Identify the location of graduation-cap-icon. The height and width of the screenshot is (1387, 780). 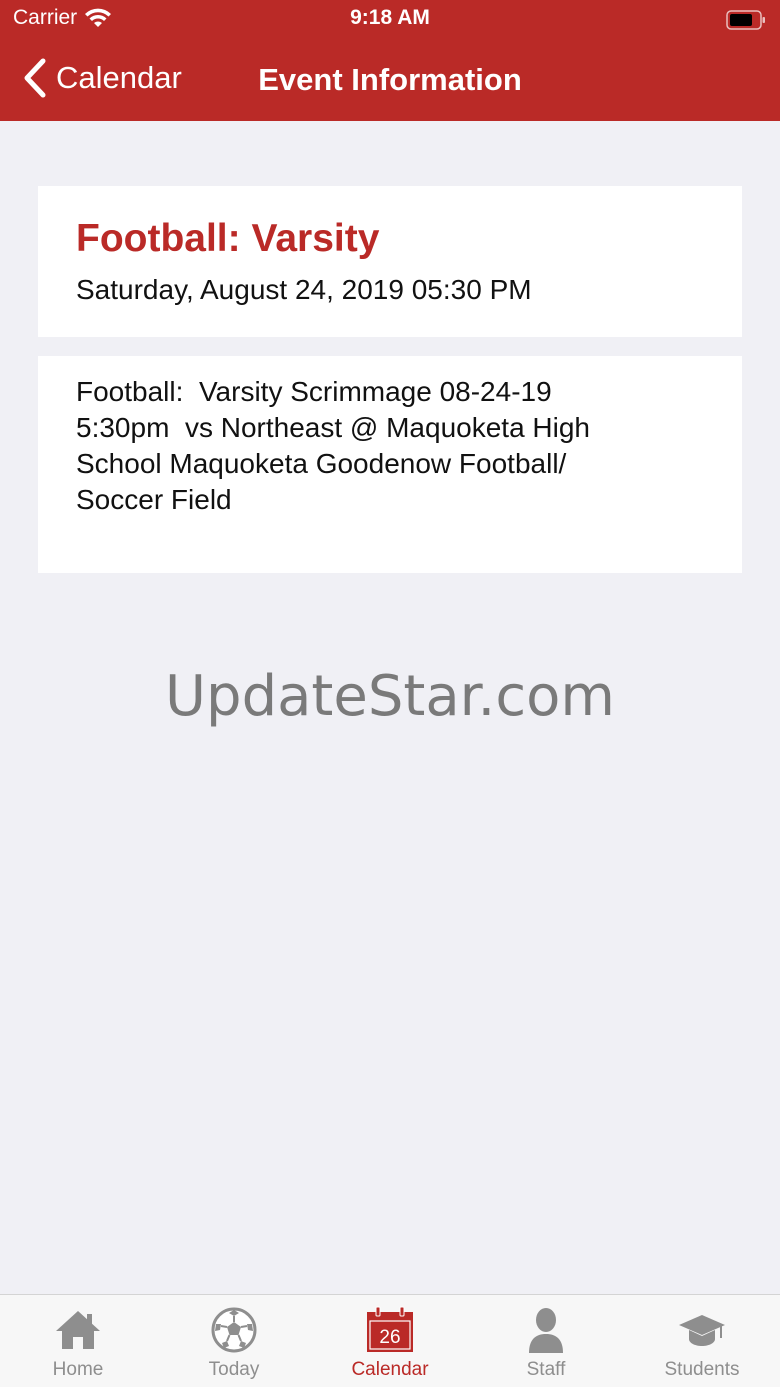
(702, 1330).